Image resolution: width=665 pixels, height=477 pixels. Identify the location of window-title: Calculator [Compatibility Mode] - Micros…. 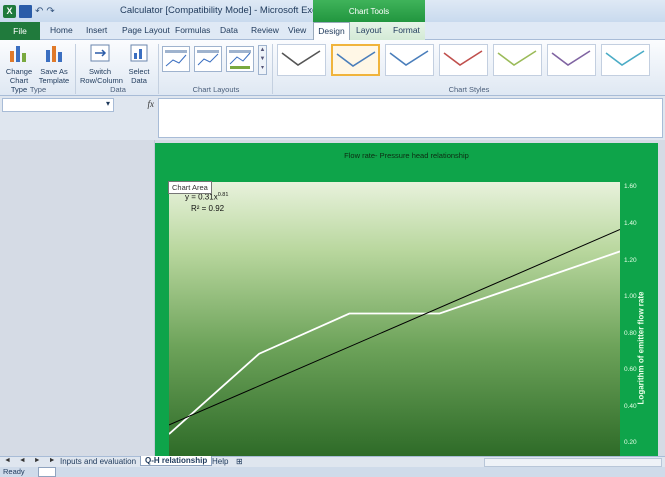
(222, 10).